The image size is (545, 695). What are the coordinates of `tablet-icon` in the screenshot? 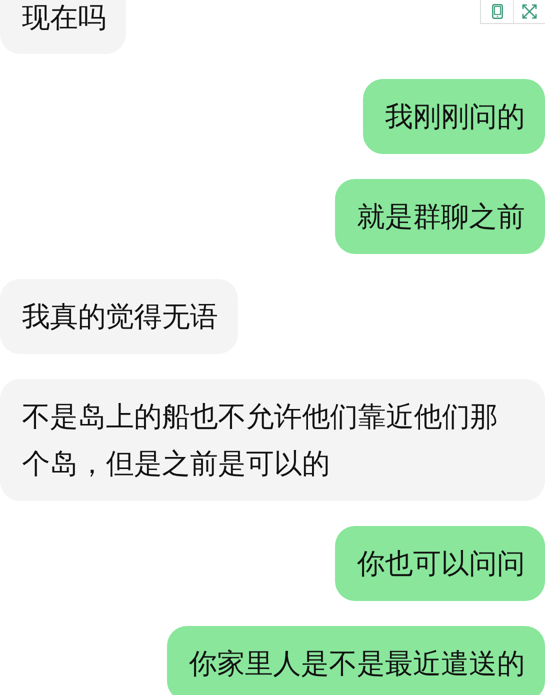 It's located at (497, 11).